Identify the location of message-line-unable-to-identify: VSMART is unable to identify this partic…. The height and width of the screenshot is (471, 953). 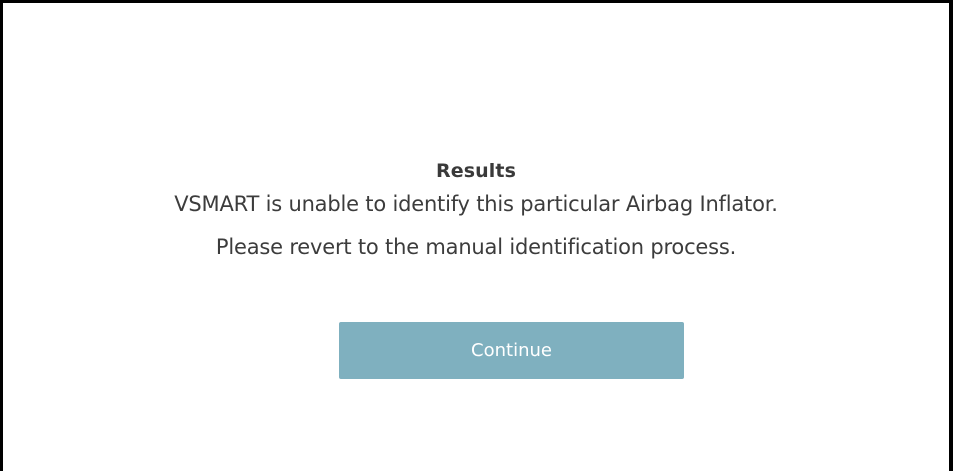
(476, 204).